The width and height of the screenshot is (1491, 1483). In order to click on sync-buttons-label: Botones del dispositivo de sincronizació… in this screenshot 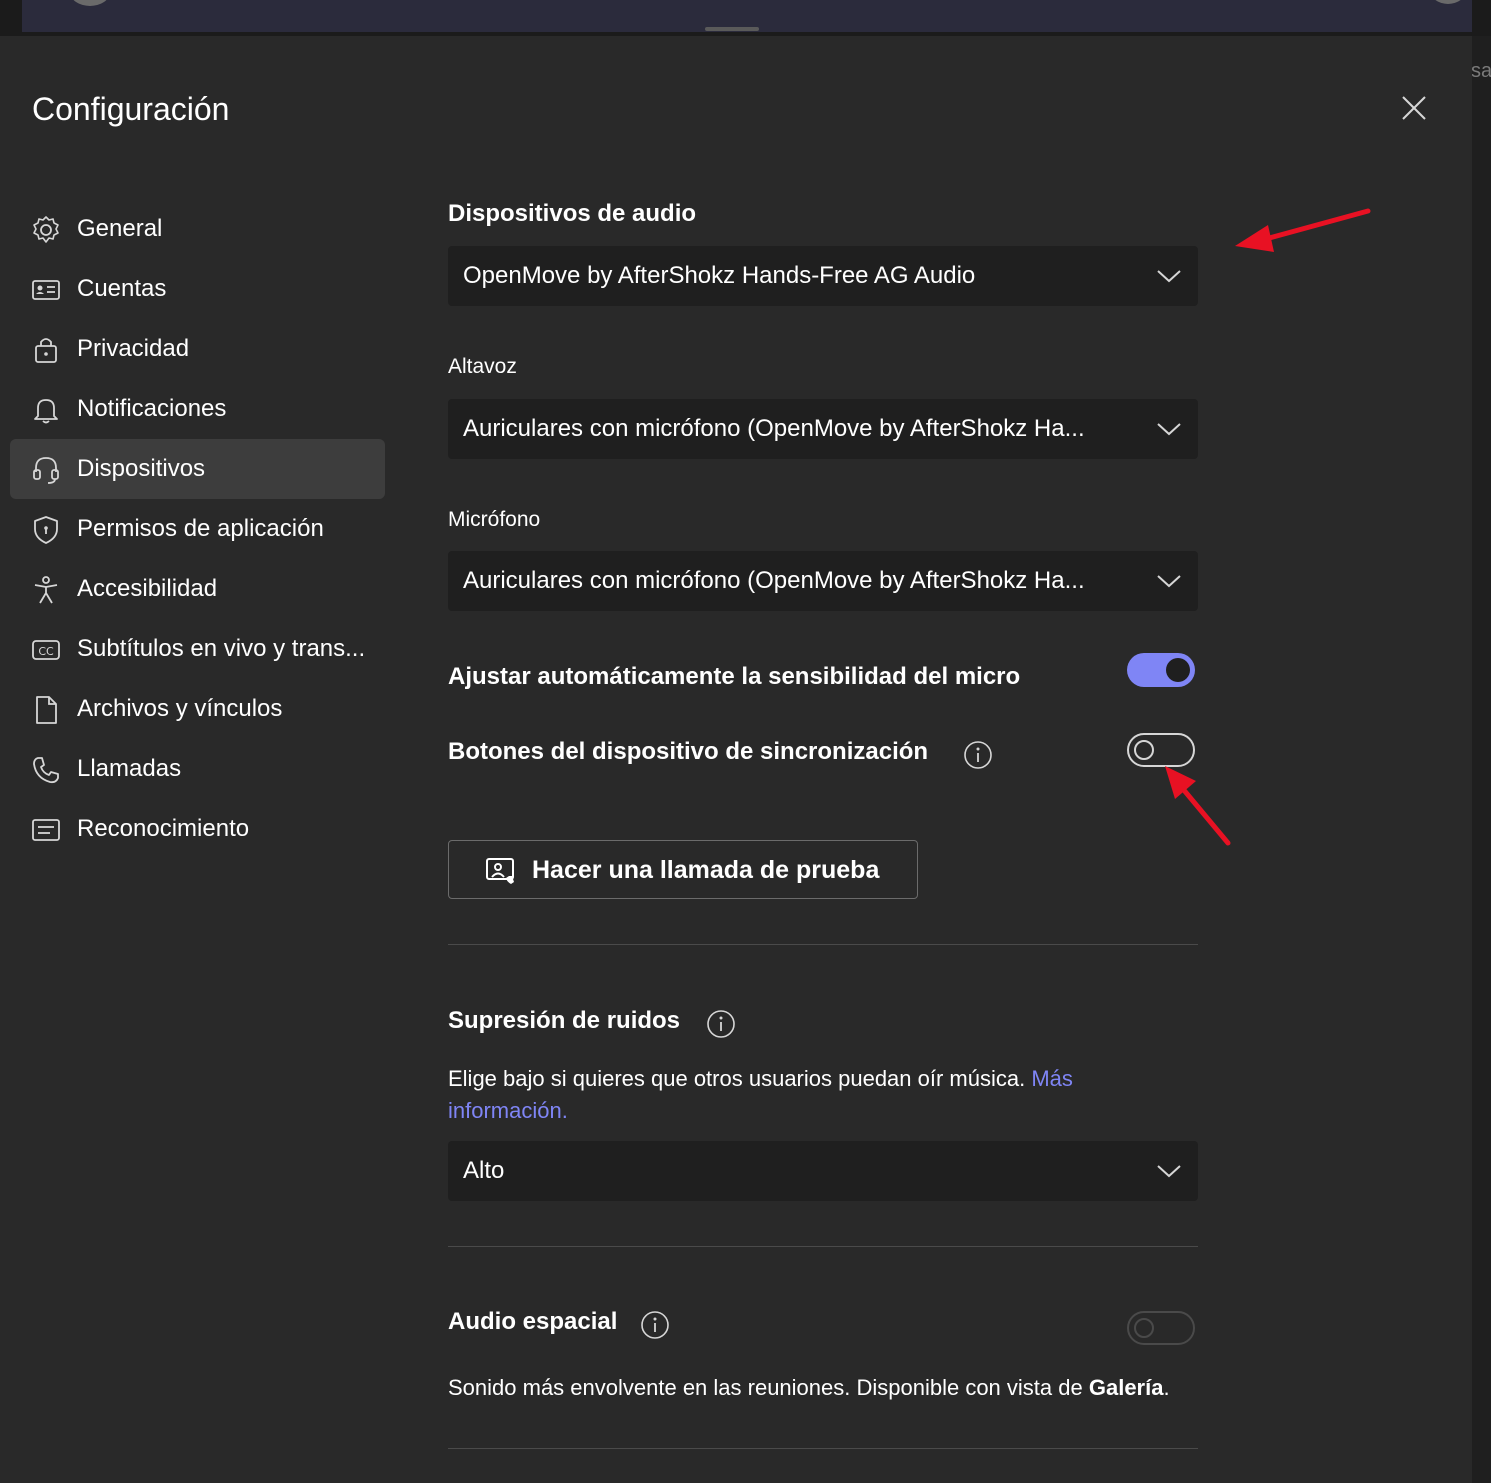, I will do `click(688, 751)`.